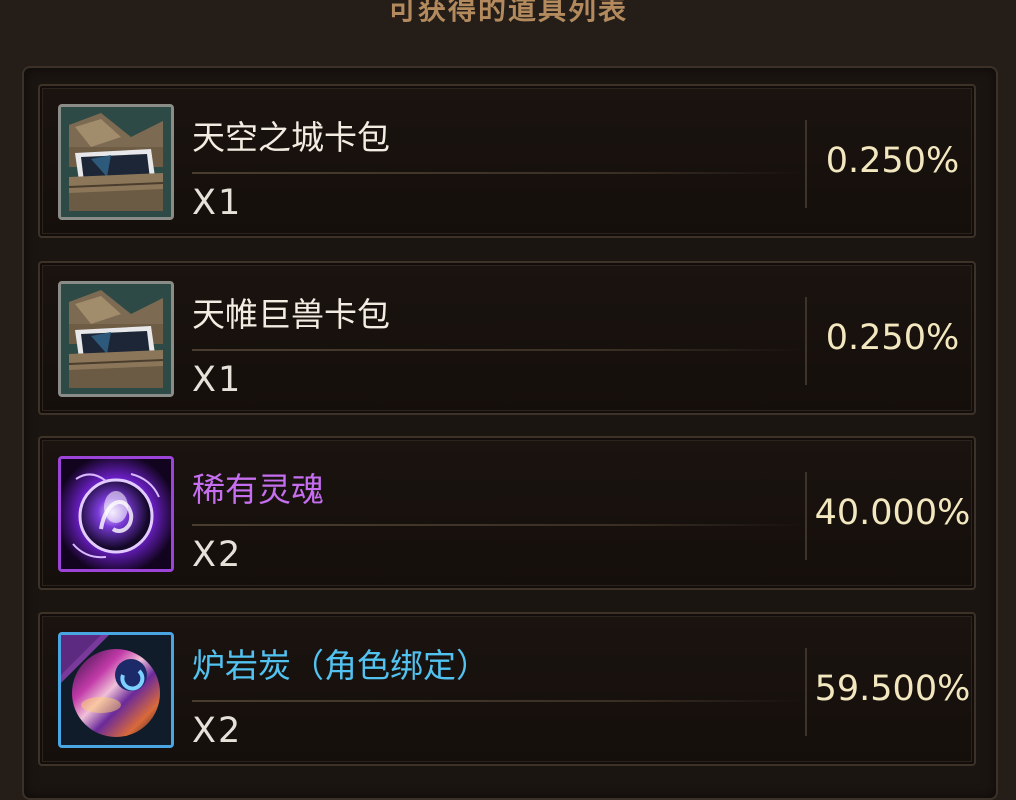  Describe the element at coordinates (507, 13) in the screenshot. I see `dialog-title: 可获得的道具列表` at that location.